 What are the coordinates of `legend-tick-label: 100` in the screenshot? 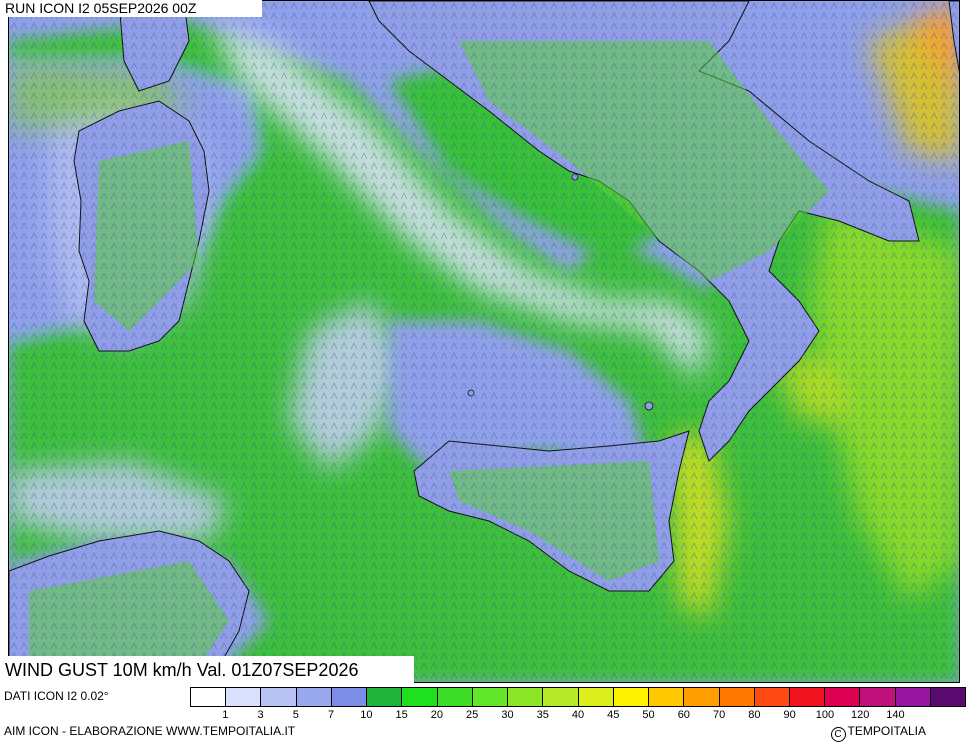 It's located at (825, 715).